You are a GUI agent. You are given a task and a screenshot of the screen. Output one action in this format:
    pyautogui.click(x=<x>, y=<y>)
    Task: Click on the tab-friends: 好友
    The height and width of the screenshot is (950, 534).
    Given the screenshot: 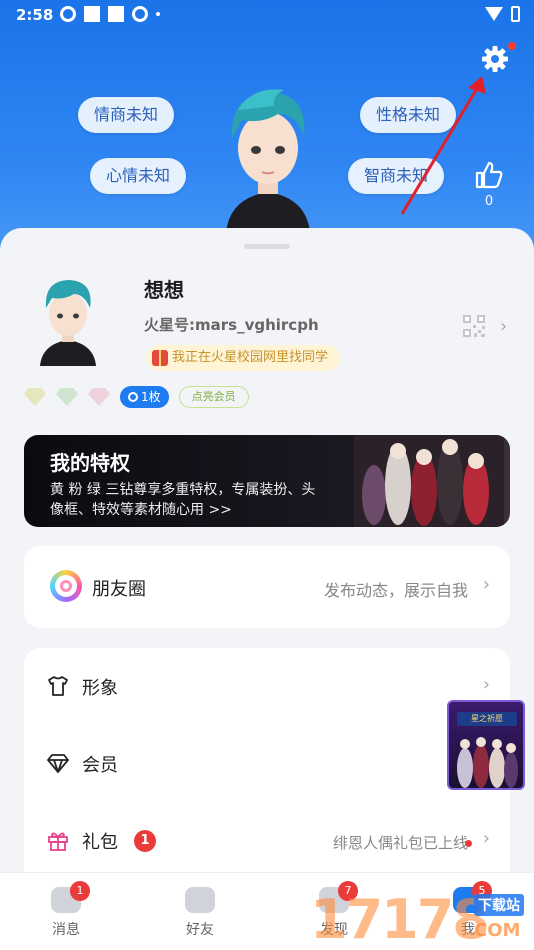 What is the action you would take?
    pyautogui.click(x=200, y=910)
    